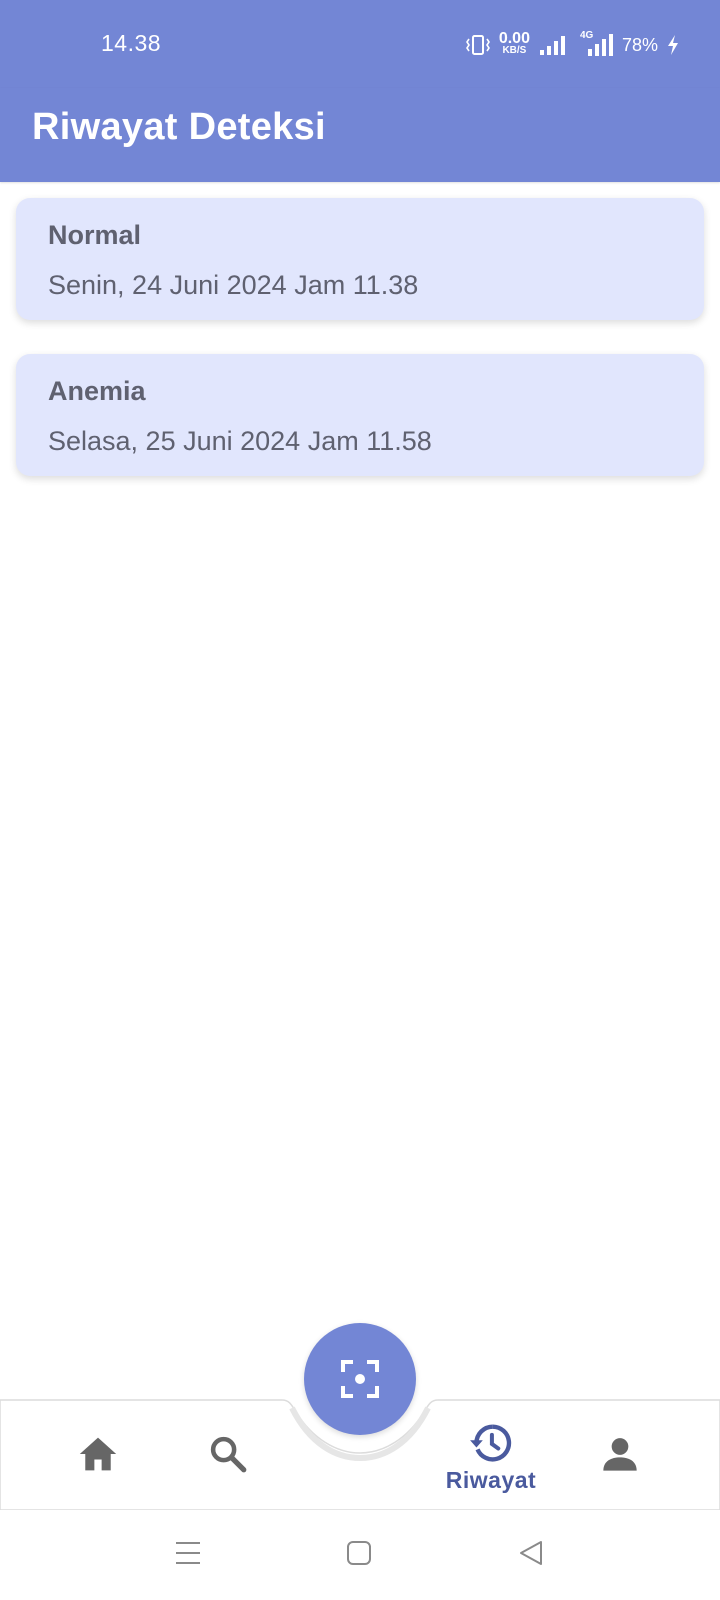 This screenshot has height=1600, width=720. I want to click on detection-datetime: Selasa, 25 Juni 2024 Jam 11.58, so click(240, 441).